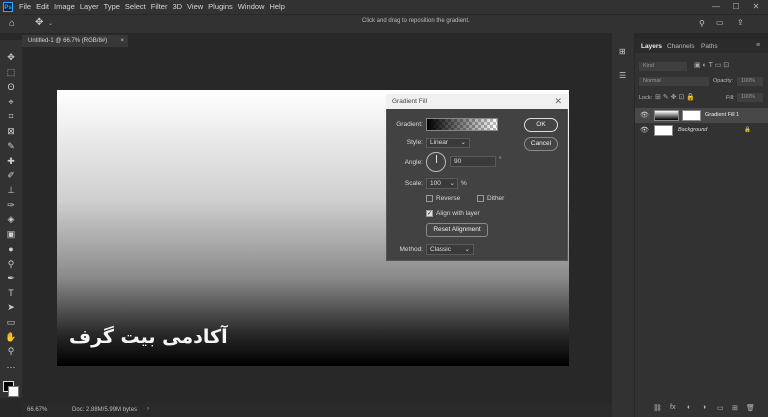  Describe the element at coordinates (657, 408) in the screenshot. I see `link-layers-icon: ⛓` at that location.